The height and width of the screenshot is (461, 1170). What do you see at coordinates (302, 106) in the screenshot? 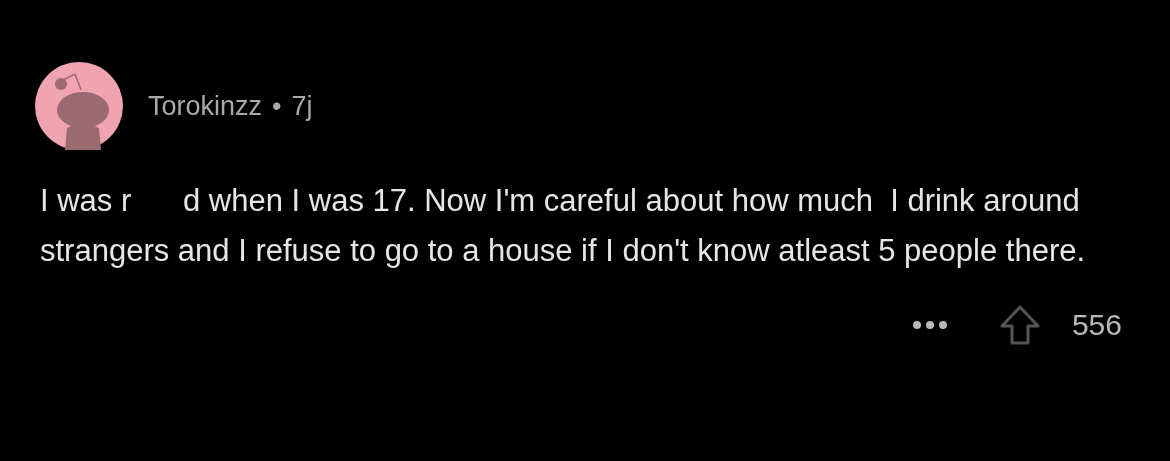
I see `comment-age: 7j` at bounding box center [302, 106].